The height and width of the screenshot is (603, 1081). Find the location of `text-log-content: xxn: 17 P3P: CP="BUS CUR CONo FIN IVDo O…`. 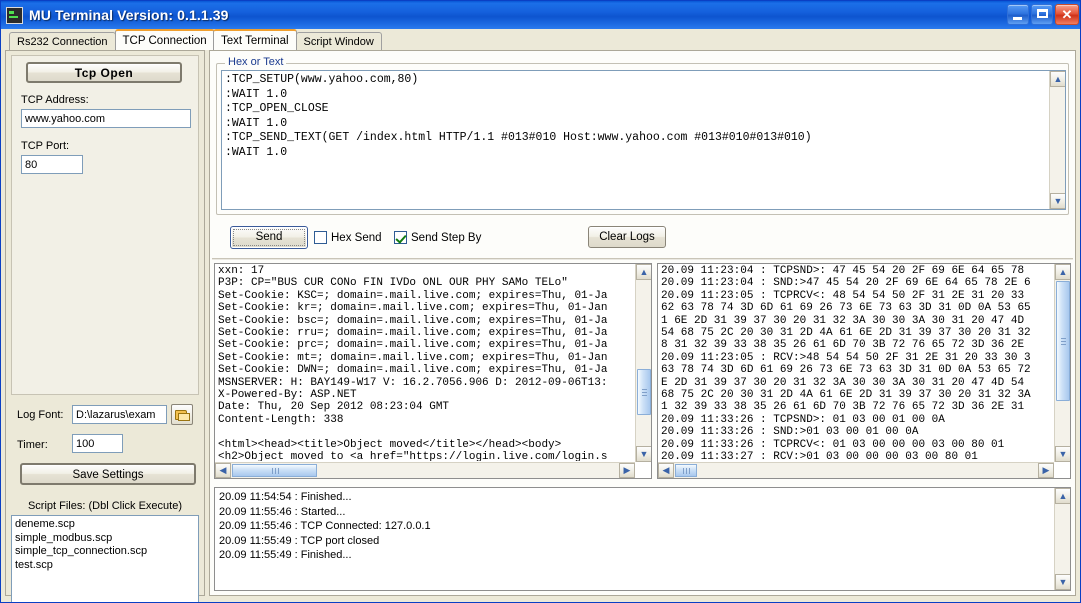

text-log-content: xxn: 17 P3P: CP="BUS CUR CONo FIN IVDo O… is located at coordinates (413, 363).